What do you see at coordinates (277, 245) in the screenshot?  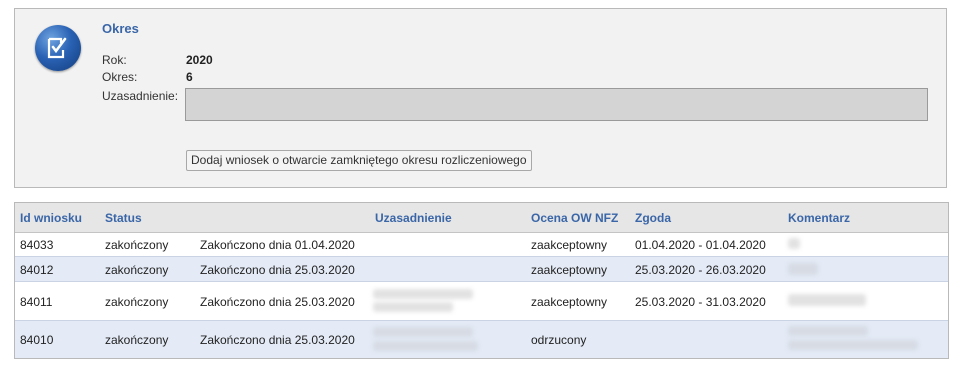 I see `cell-status-detail: Zakończono dnia 01.04.2020` at bounding box center [277, 245].